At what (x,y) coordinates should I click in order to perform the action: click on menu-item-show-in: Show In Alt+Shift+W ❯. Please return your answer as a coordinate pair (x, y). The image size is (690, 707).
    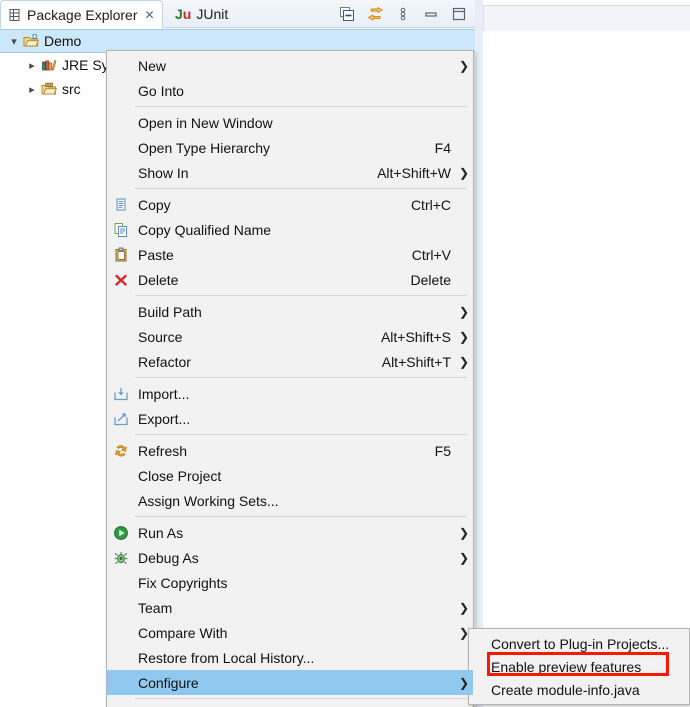
    Looking at the image, I should click on (290, 172).